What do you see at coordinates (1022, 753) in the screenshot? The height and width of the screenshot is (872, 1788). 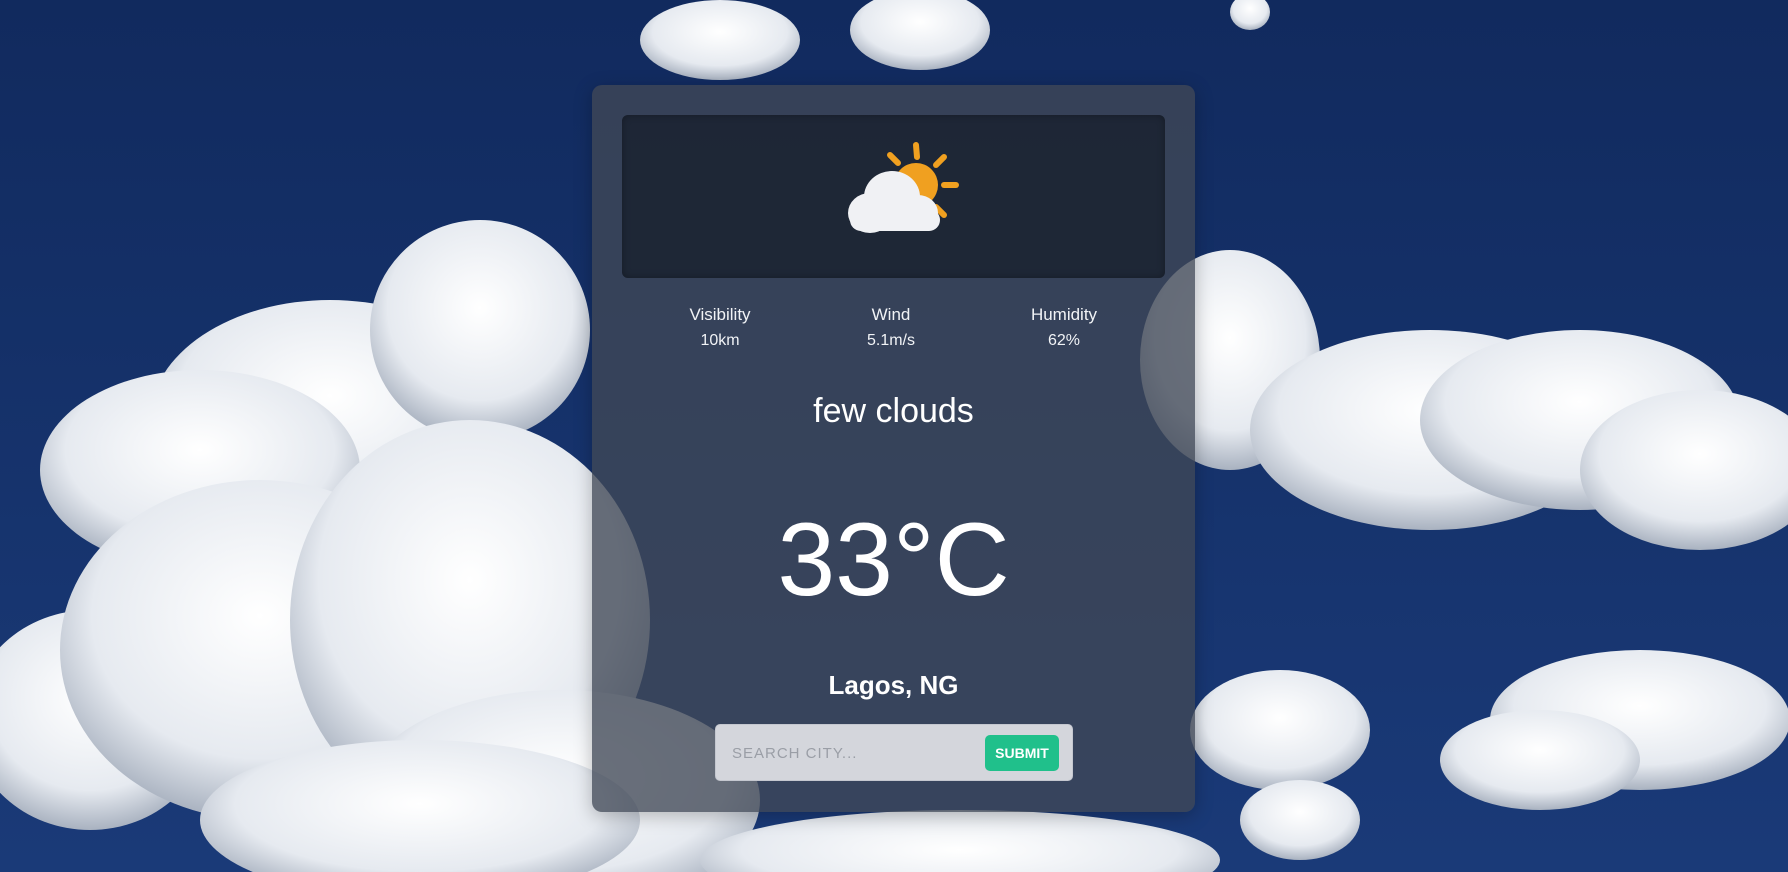 I see `submit-button: SUBMIT` at bounding box center [1022, 753].